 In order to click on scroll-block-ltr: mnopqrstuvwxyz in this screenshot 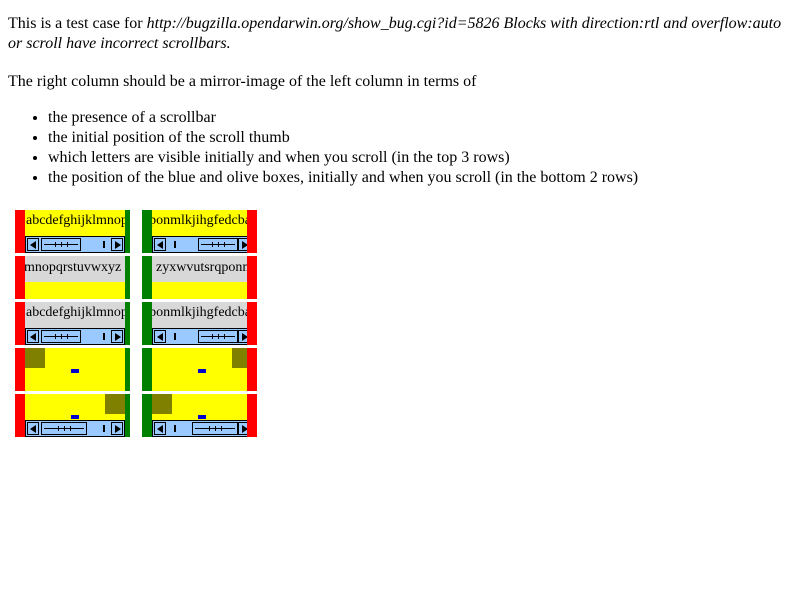, I will do `click(75, 277)`.